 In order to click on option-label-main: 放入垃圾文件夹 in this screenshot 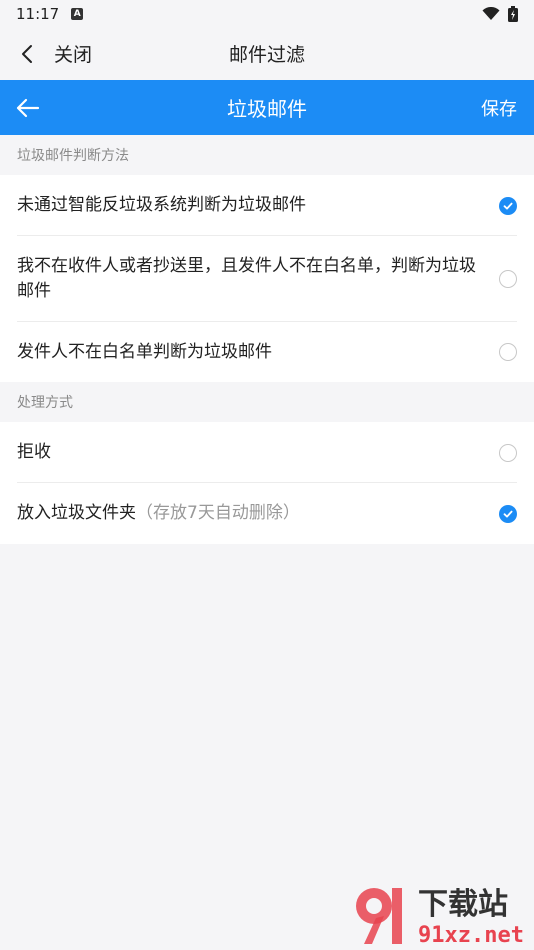, I will do `click(76, 513)`.